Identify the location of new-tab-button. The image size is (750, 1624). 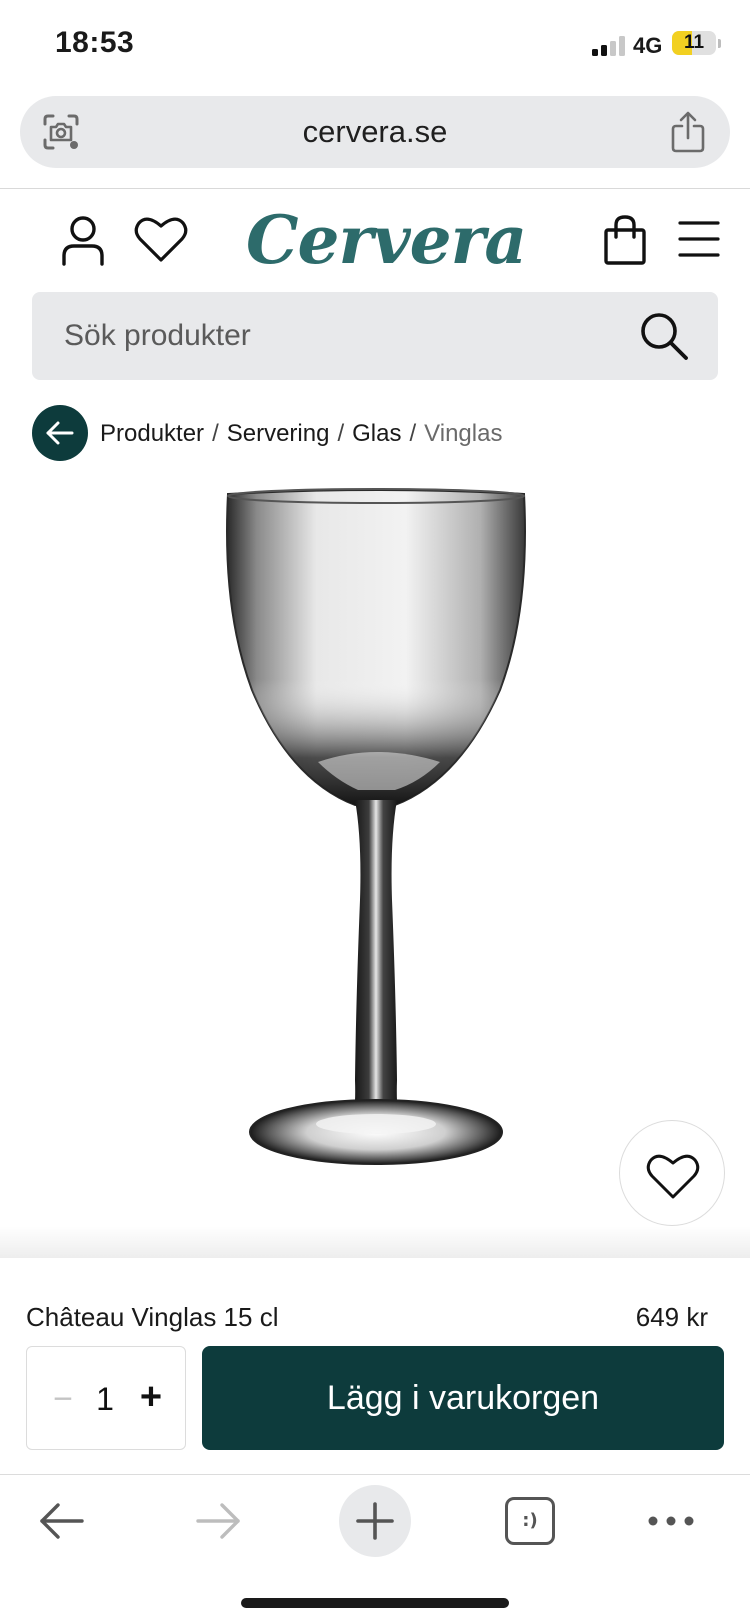
(375, 1521).